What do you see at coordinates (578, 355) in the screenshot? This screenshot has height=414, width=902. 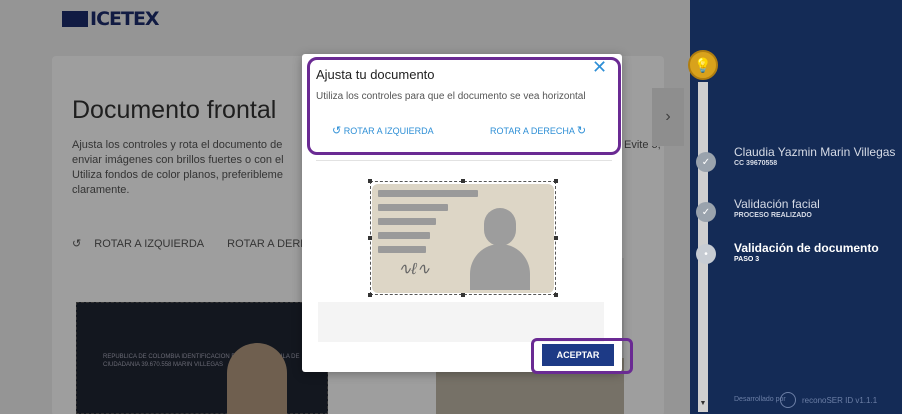 I see `accept-button: ACEPTAR` at bounding box center [578, 355].